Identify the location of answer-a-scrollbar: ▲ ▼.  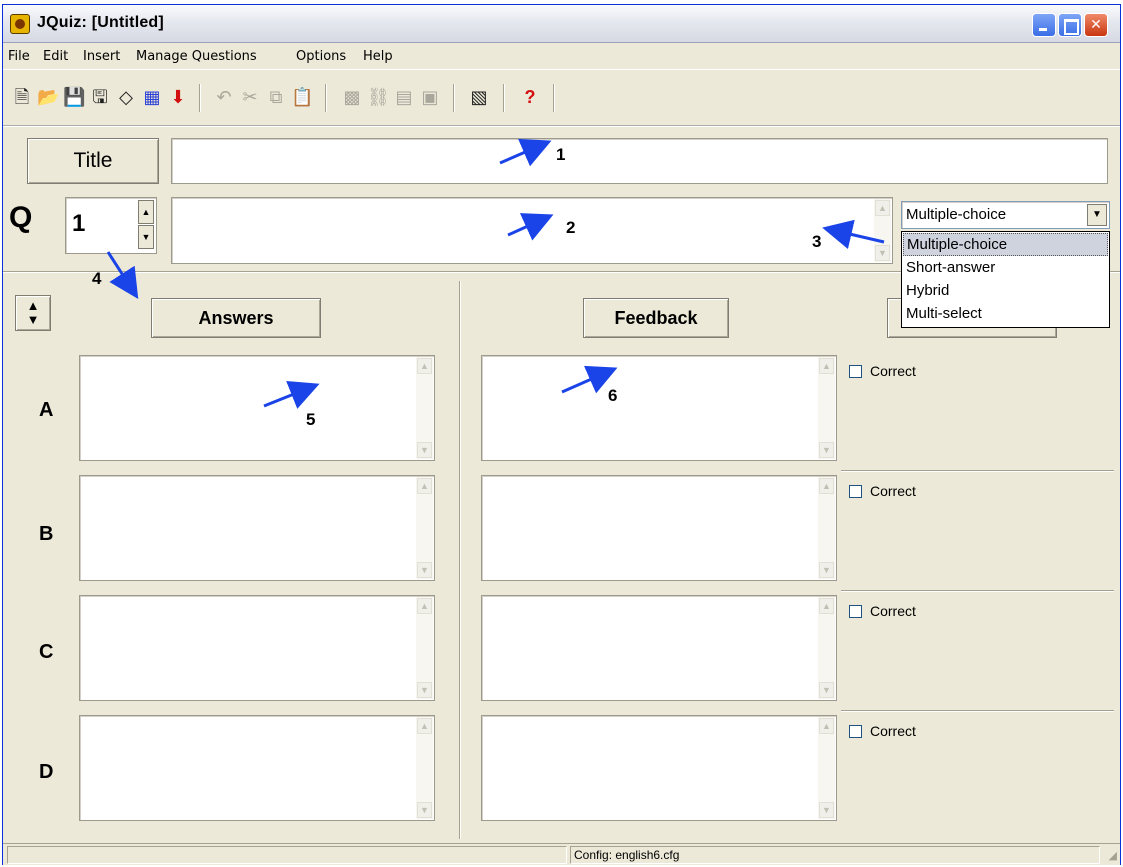
(424, 408).